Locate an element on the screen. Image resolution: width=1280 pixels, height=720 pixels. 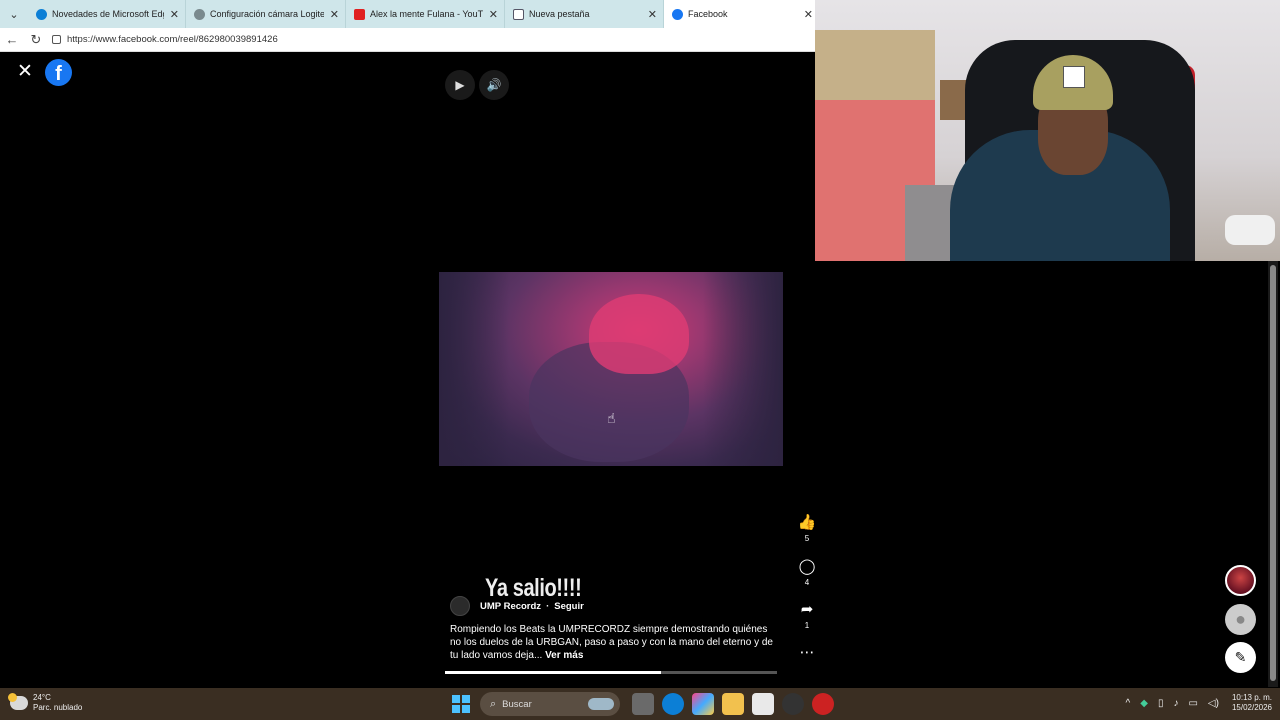
tab-new-tab: Nueva pestaña ✕ is located at coordinates (584, 14).